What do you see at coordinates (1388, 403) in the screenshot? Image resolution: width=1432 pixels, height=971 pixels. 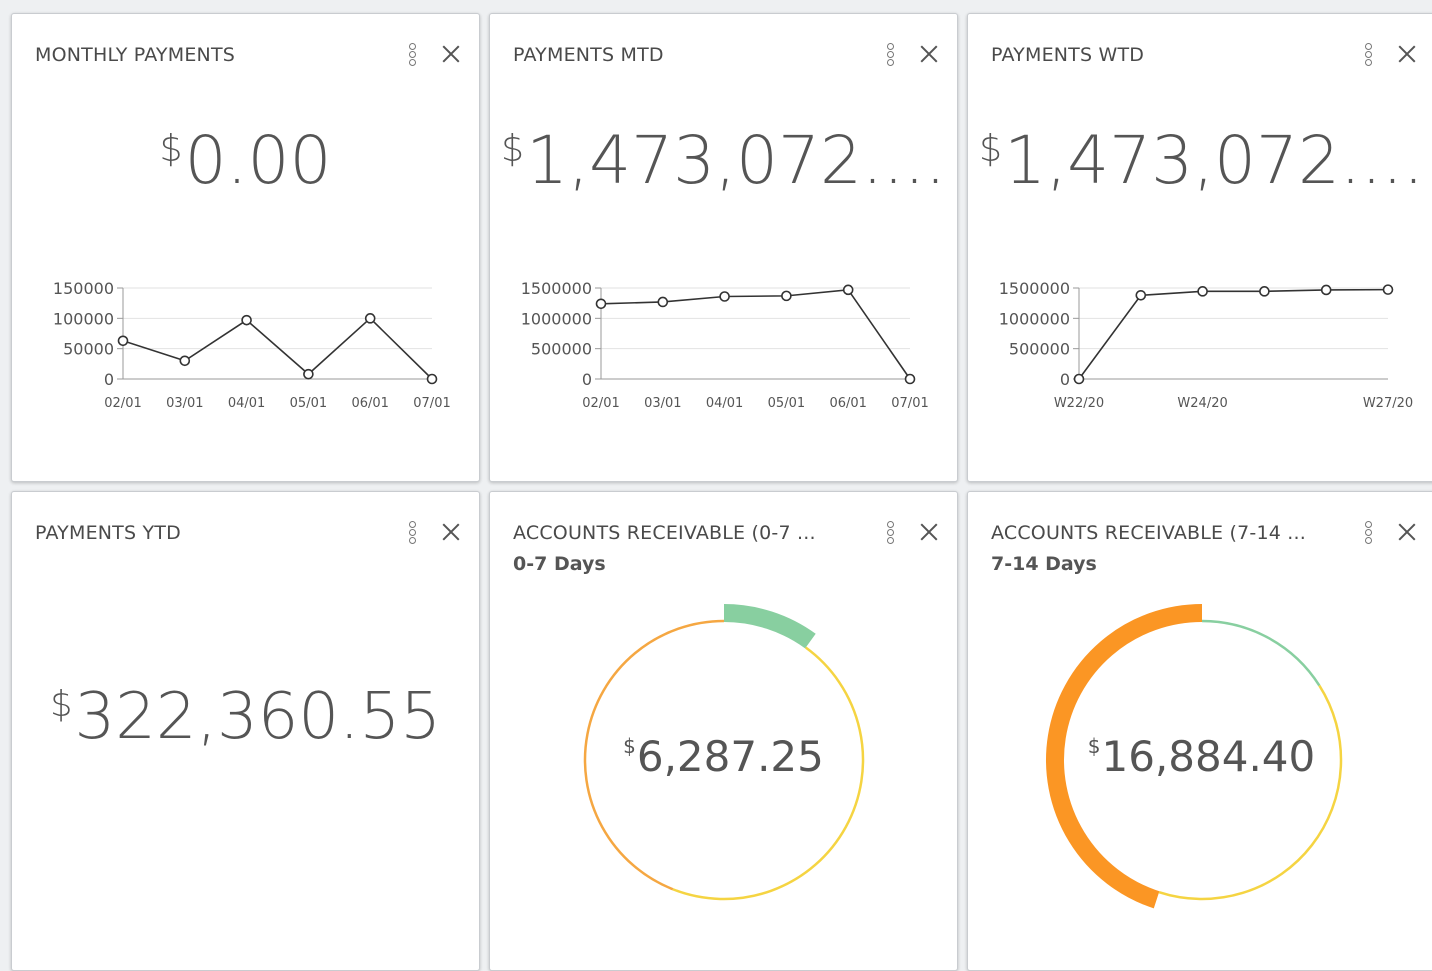 I see `x-tick-label: W27/20` at bounding box center [1388, 403].